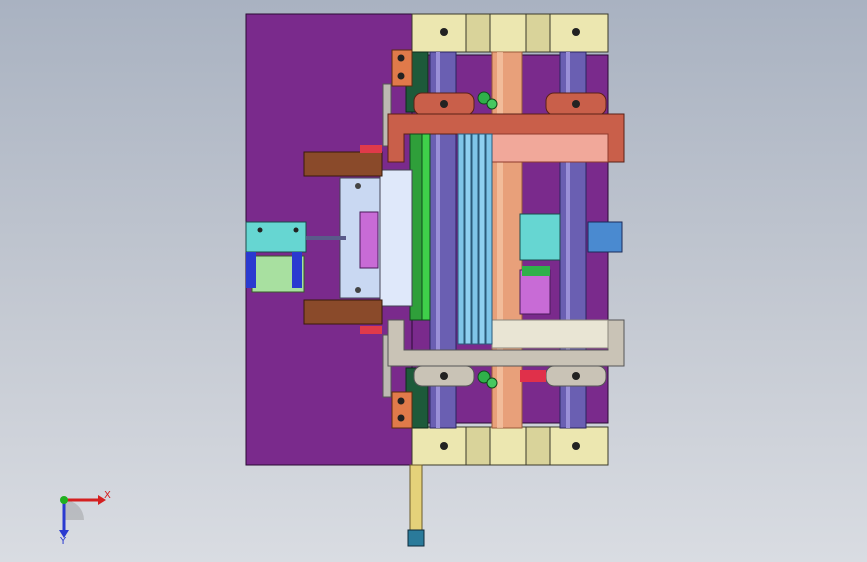 Image resolution: width=867 pixels, height=562 pixels. What do you see at coordinates (85, 518) in the screenshot?
I see `coordinate-triad: X Y` at bounding box center [85, 518].